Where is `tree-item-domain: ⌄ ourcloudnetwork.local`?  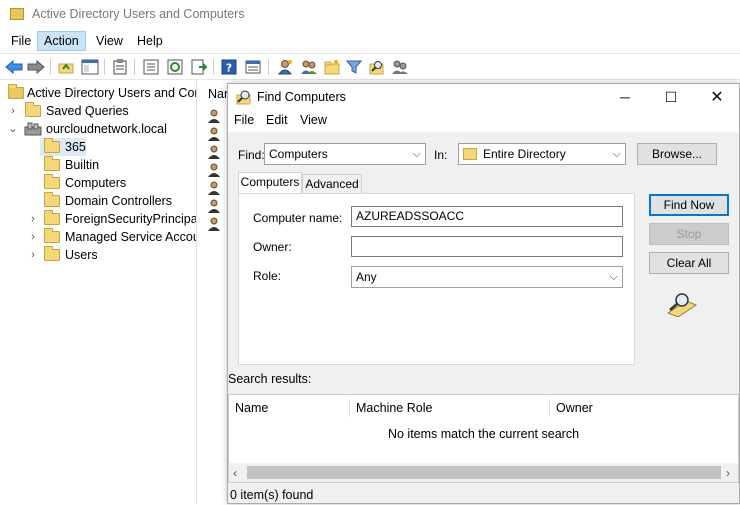
tree-item-domain: ⌄ ourcloudnetwork.local is located at coordinates (98, 129).